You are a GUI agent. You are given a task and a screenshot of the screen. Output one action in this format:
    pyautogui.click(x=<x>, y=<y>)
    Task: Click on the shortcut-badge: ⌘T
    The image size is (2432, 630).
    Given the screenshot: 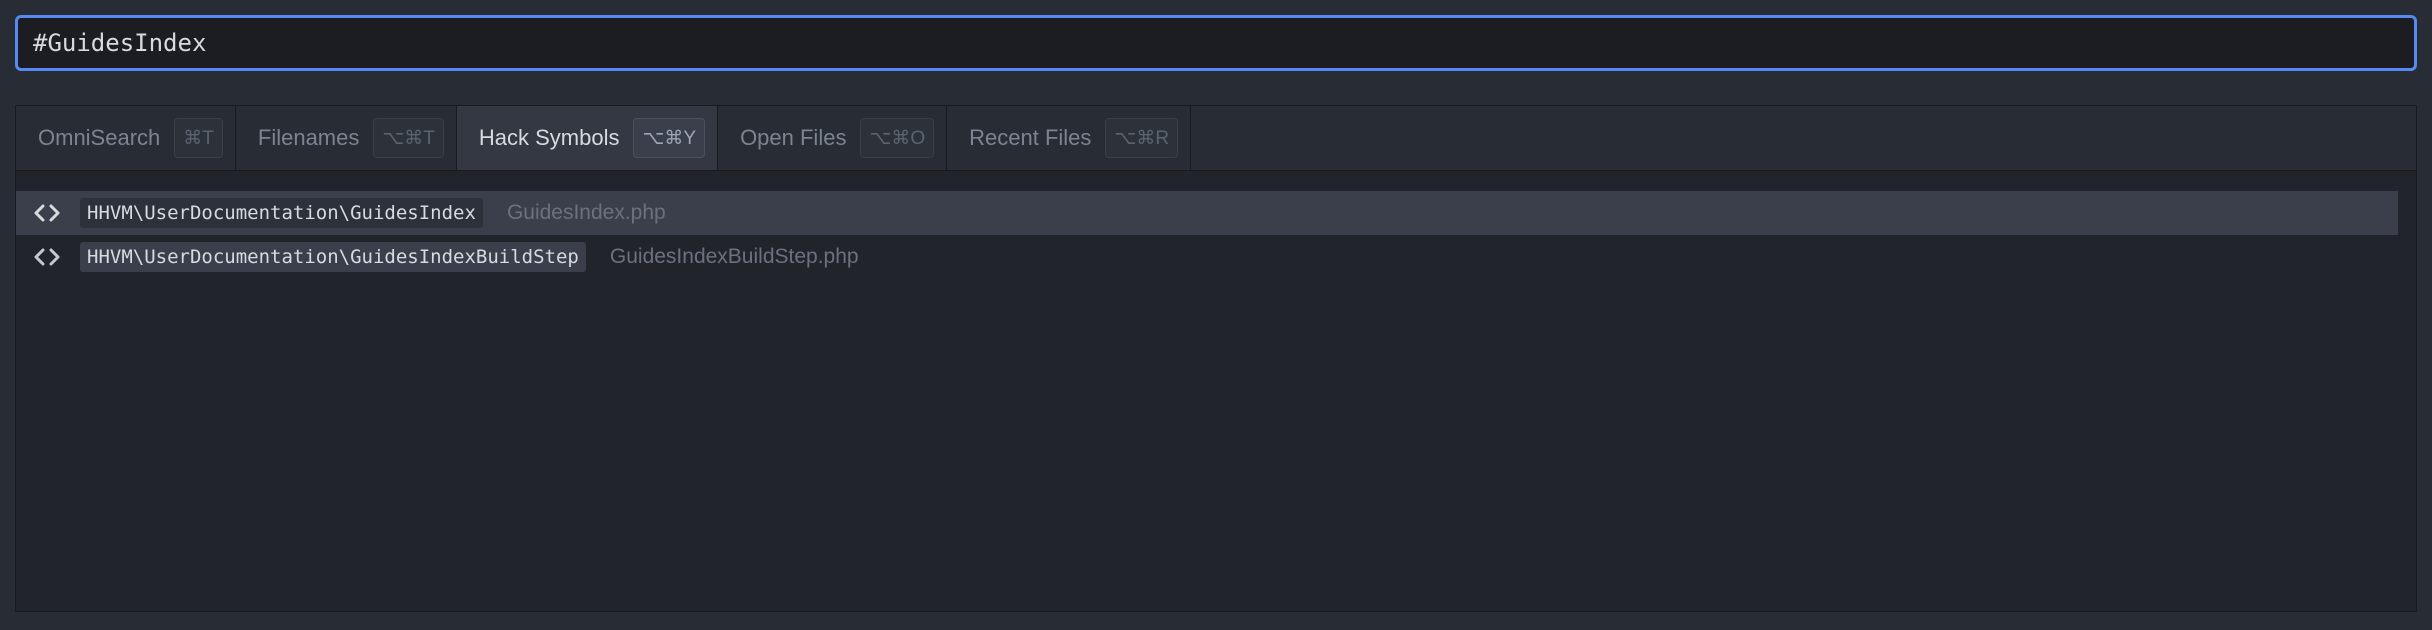 What is the action you would take?
    pyautogui.click(x=198, y=138)
    